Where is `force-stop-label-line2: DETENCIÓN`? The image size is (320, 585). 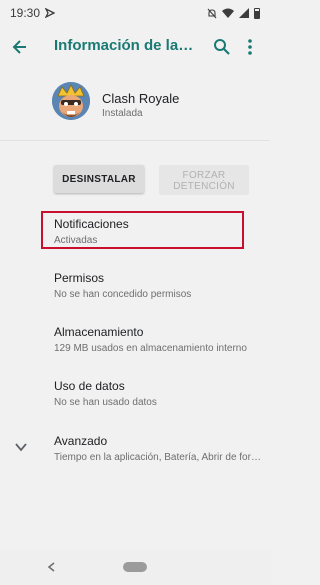 force-stop-label-line2: DETENCIÓN is located at coordinates (204, 186).